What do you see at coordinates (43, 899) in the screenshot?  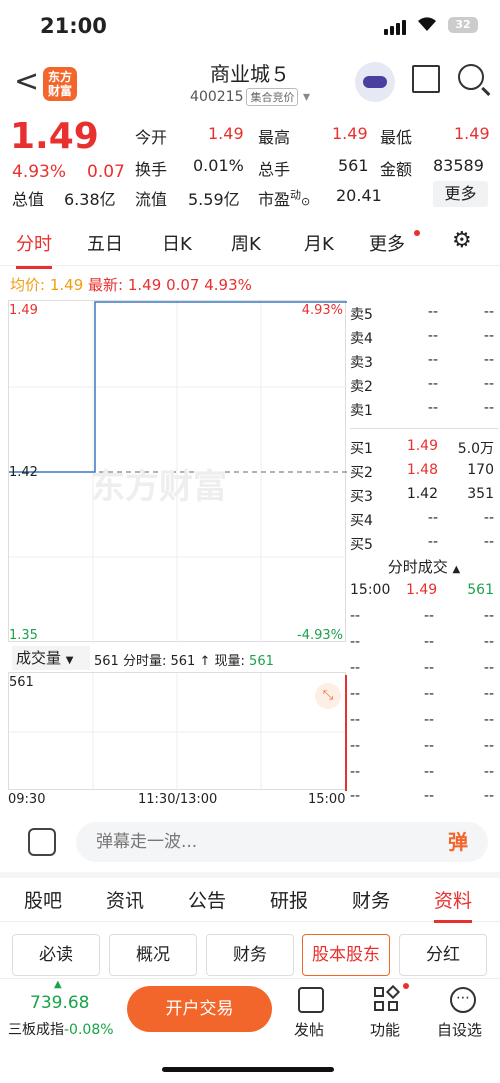 I see `tab-guba: 股吧` at bounding box center [43, 899].